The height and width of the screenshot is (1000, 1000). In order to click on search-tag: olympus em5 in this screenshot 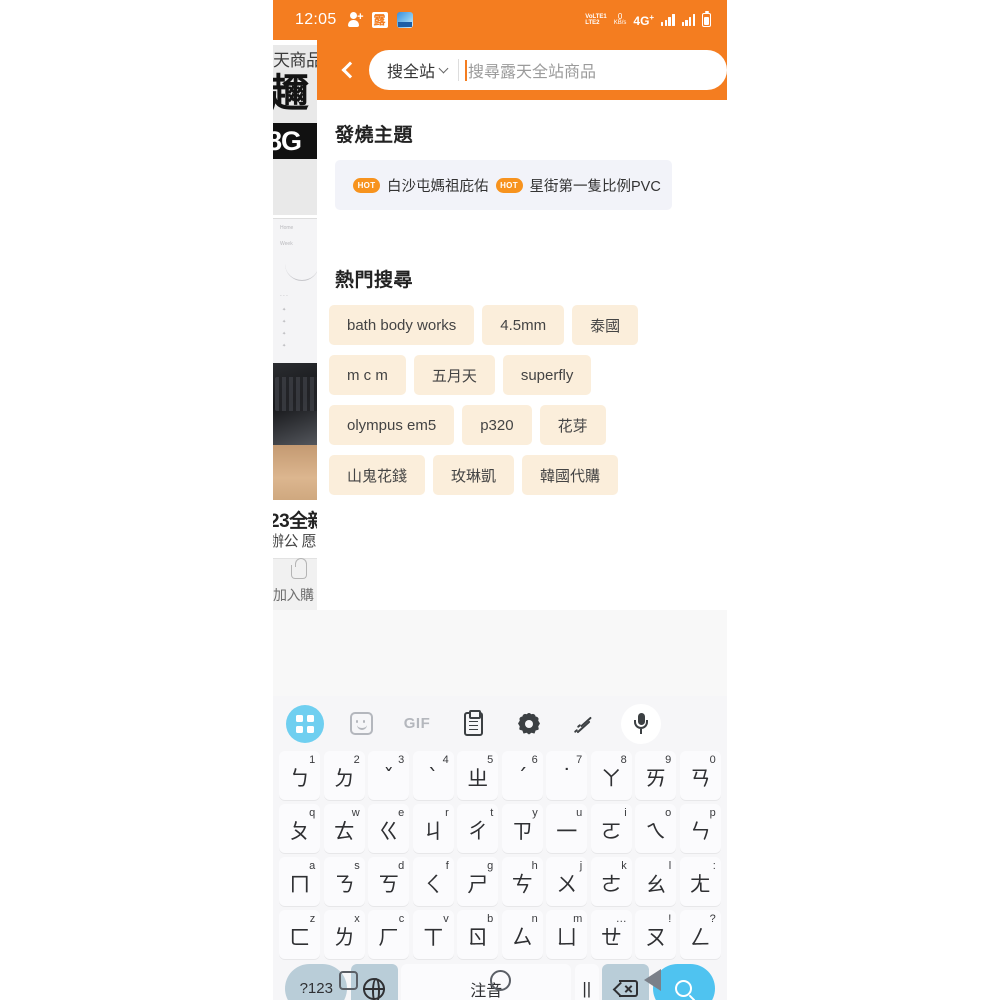, I will do `click(392, 425)`.